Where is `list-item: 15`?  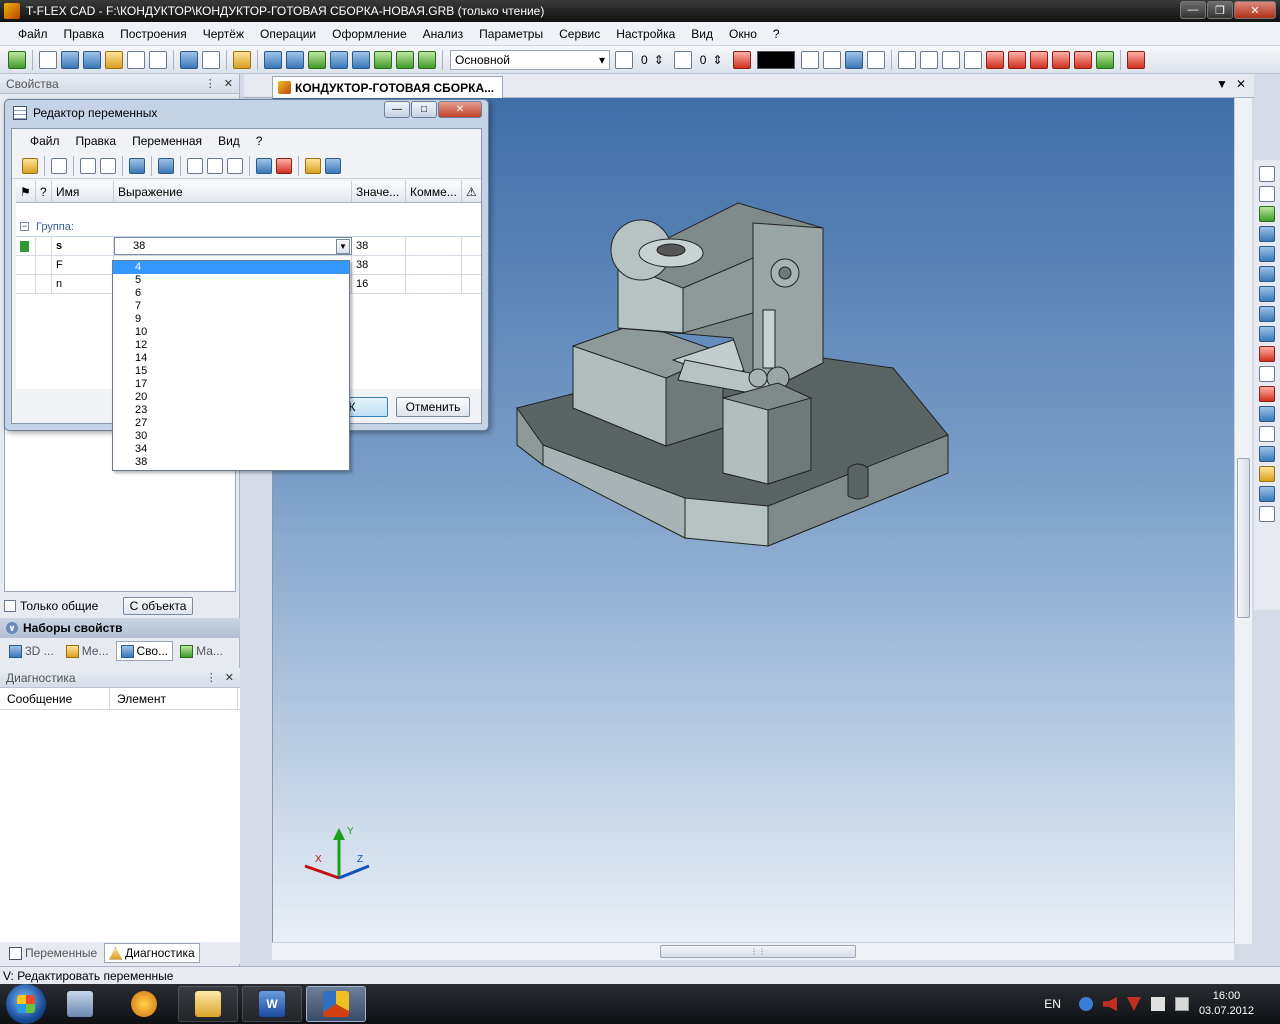 list-item: 15 is located at coordinates (231, 371).